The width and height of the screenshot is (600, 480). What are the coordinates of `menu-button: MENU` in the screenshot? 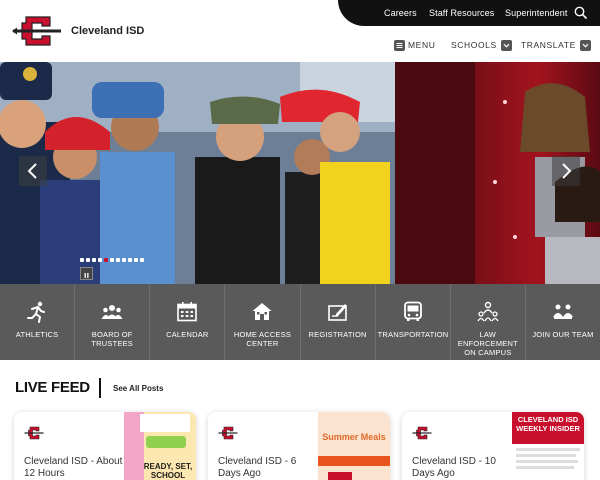 It's located at (414, 45).